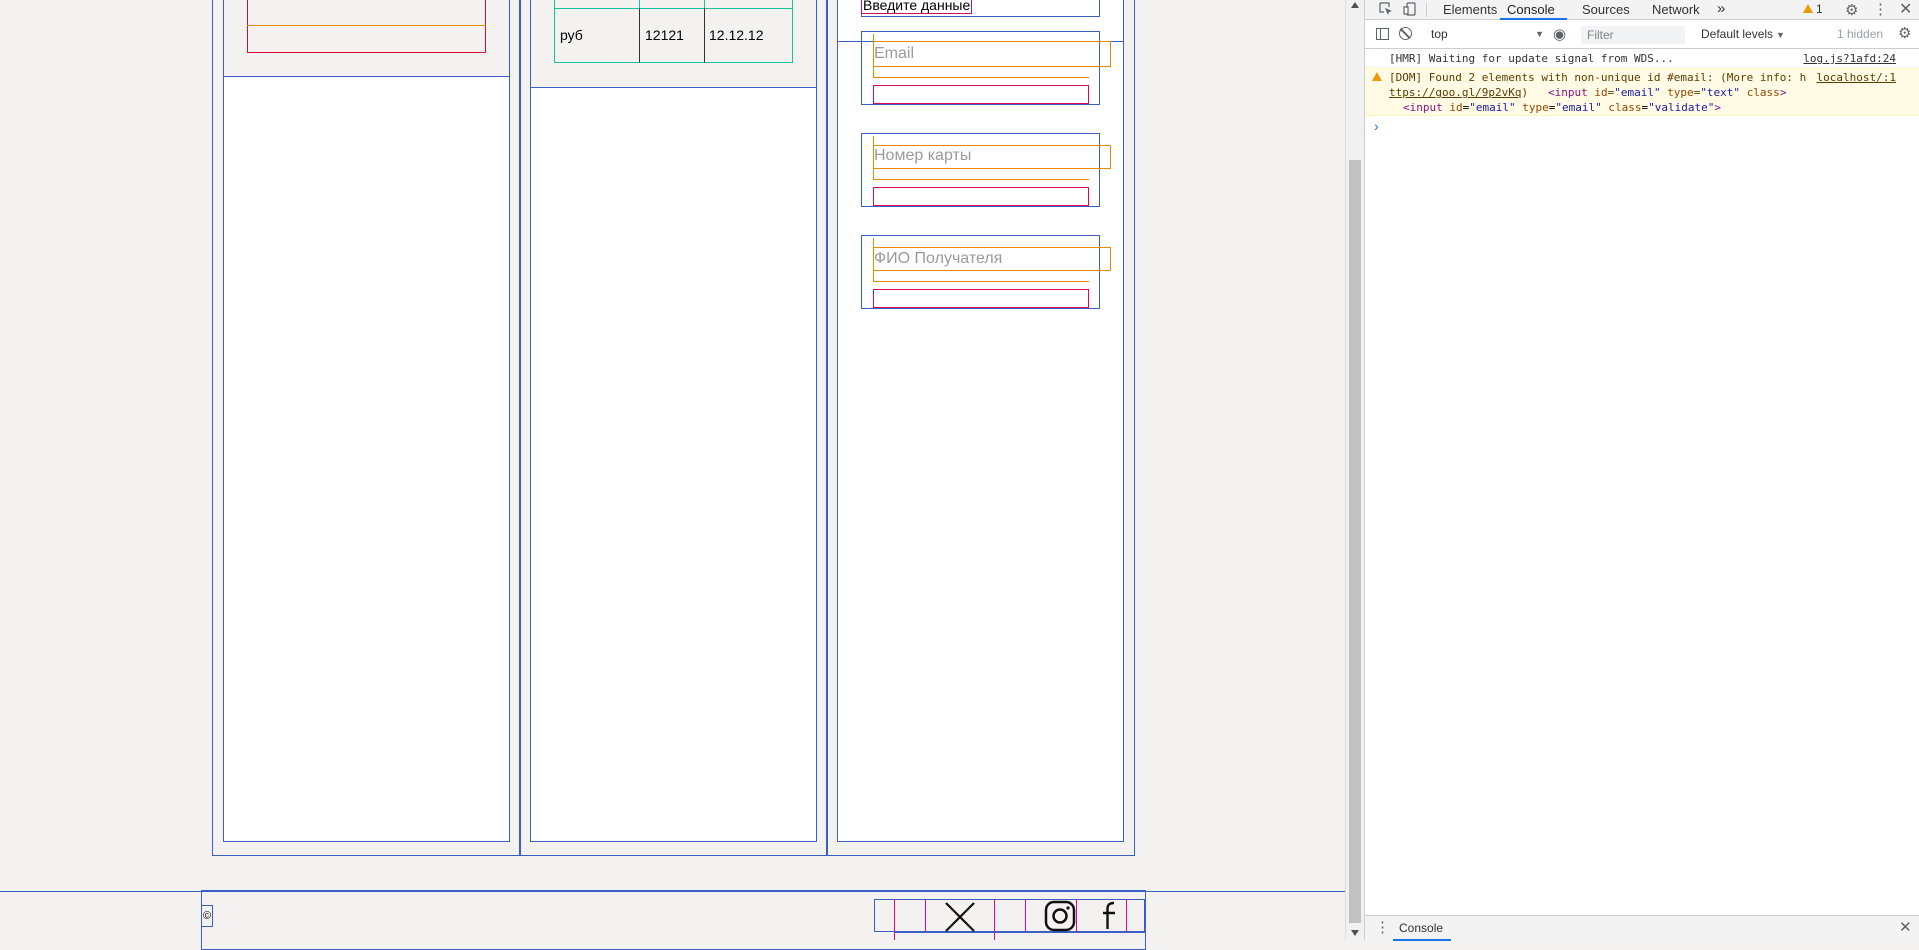 Image resolution: width=1919 pixels, height=950 pixels. What do you see at coordinates (981, 94) in the screenshot?
I see `email-error` at bounding box center [981, 94].